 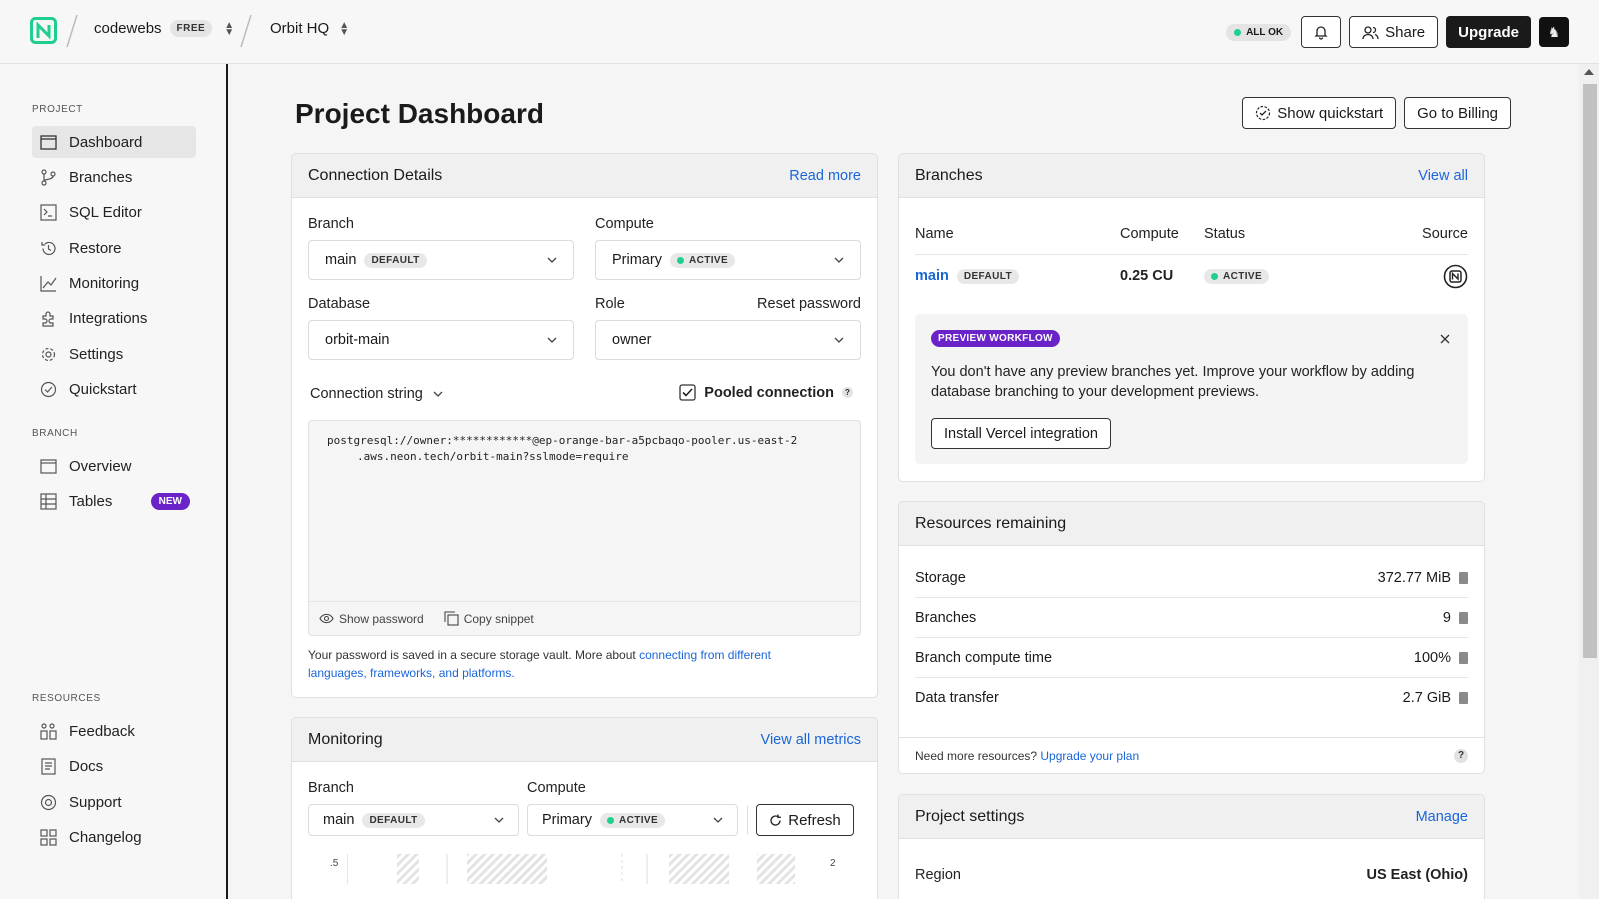 I want to click on restore-icon, so click(x=48, y=248).